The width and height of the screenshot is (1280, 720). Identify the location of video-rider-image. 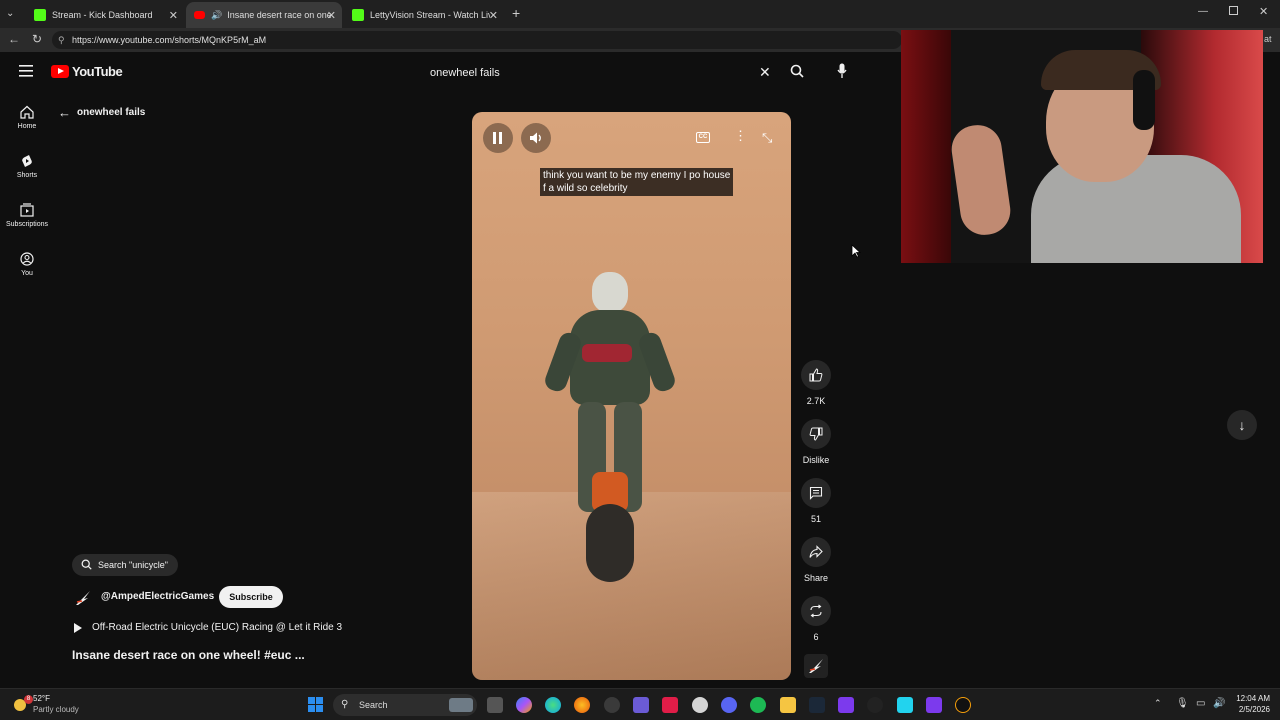
(610, 432).